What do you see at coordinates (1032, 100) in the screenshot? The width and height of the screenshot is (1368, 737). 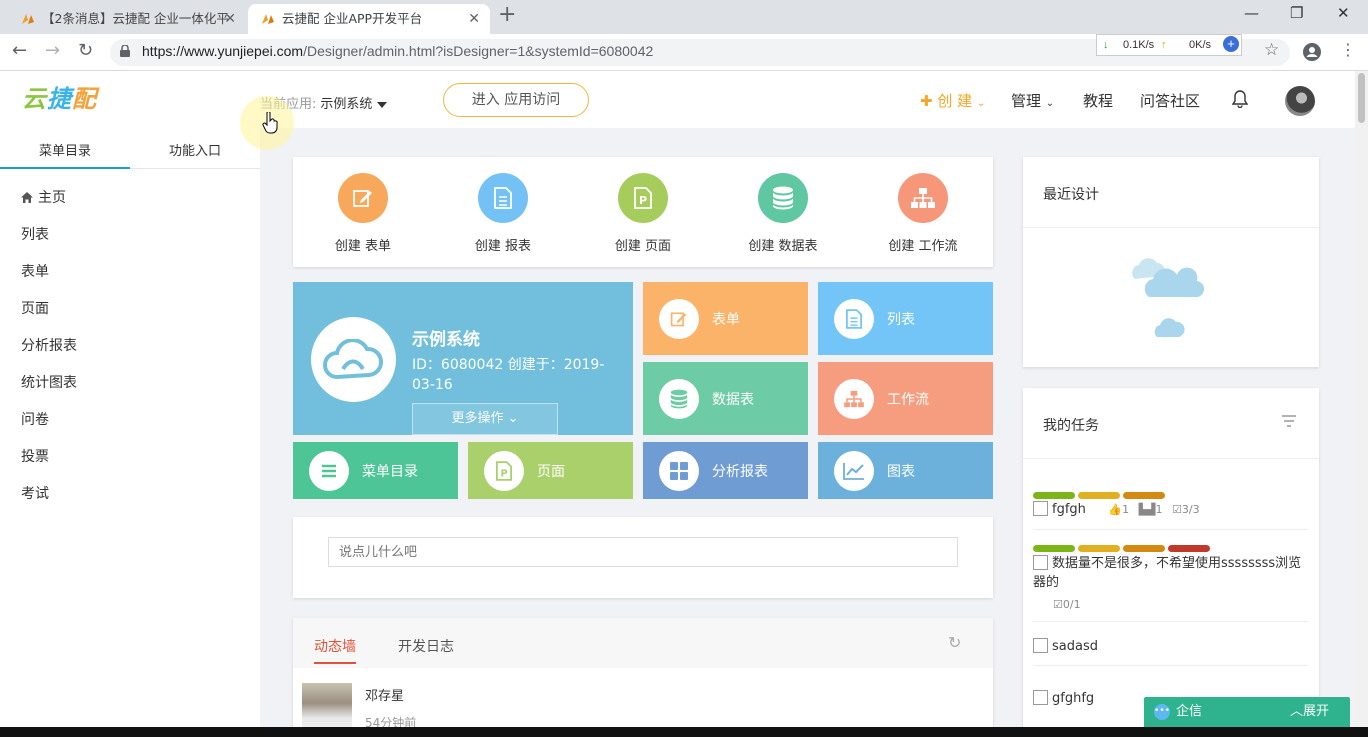 I see `manage-menu: 管理 ⌄` at bounding box center [1032, 100].